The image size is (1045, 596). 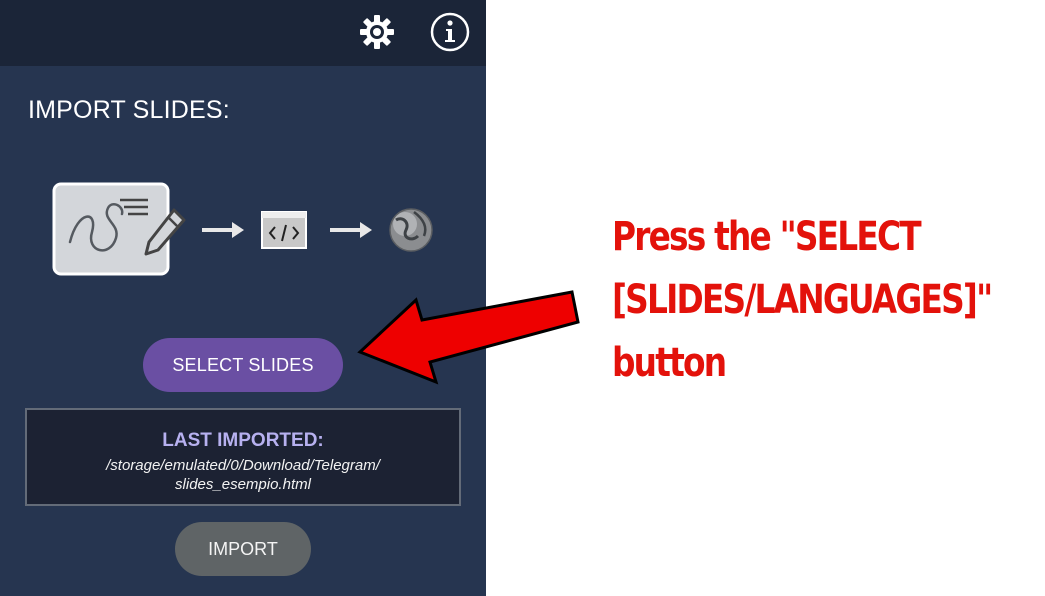 What do you see at coordinates (284, 230) in the screenshot?
I see `html-code-icon` at bounding box center [284, 230].